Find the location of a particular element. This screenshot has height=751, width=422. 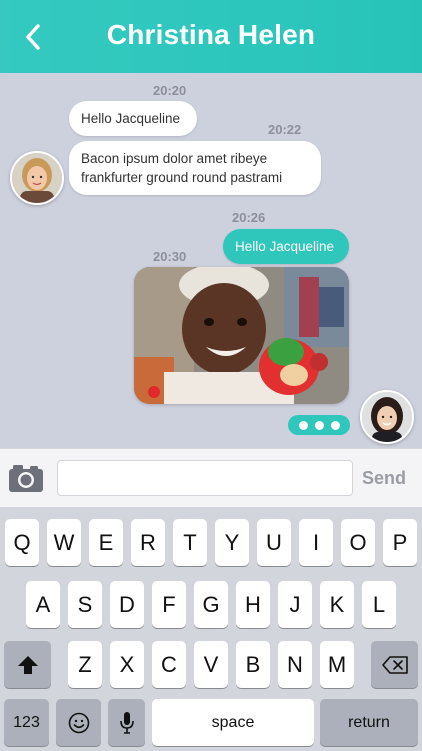

key-s: S is located at coordinates (85, 604).